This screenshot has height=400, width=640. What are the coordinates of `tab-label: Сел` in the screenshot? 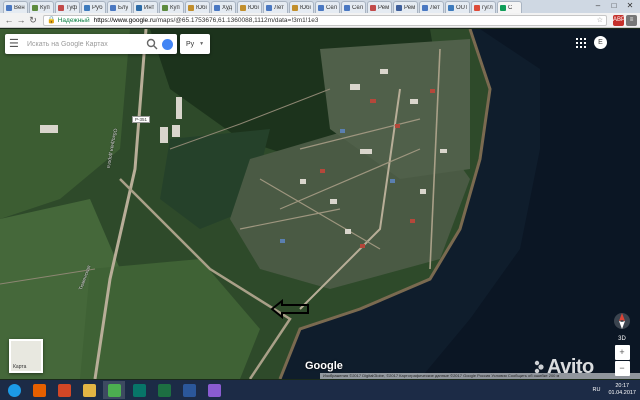 It's located at (357, 7).